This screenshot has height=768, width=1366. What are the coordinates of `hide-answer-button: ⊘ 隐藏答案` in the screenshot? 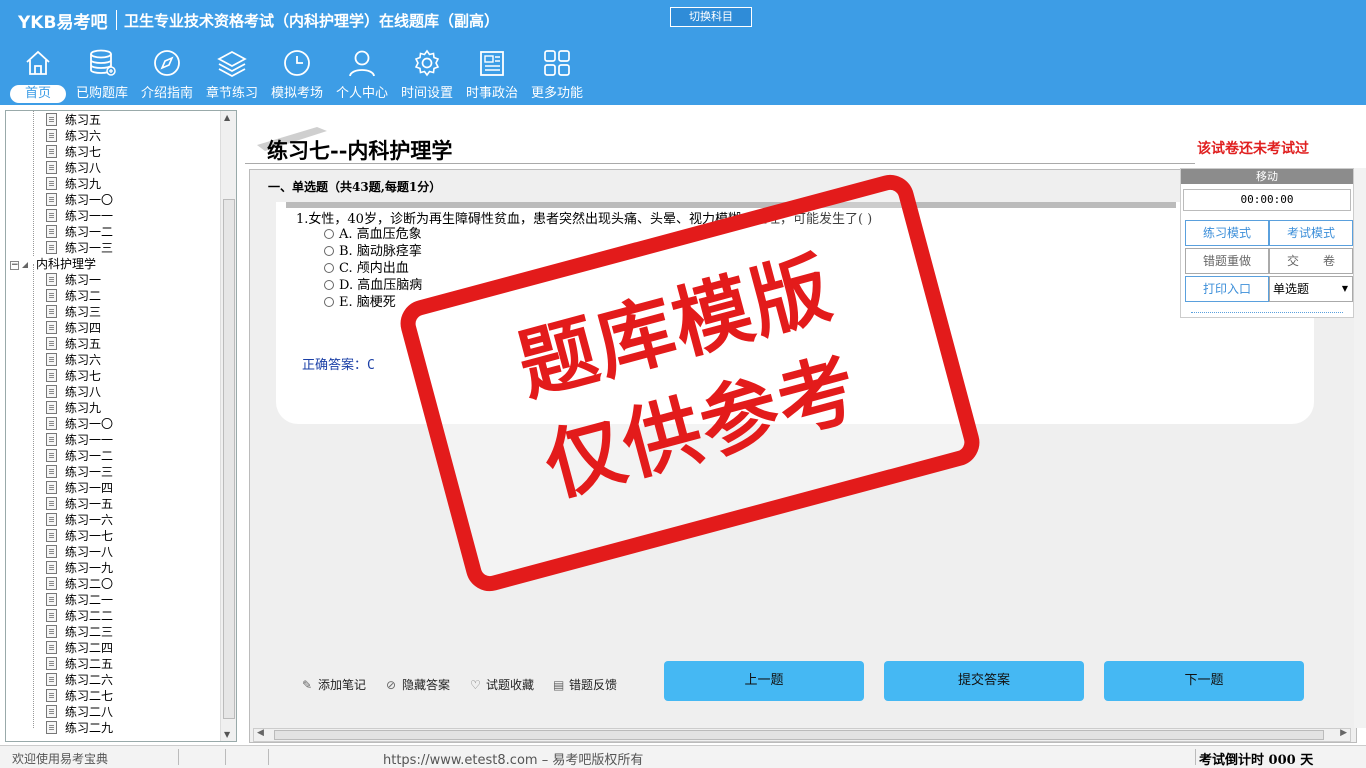 It's located at (418, 684).